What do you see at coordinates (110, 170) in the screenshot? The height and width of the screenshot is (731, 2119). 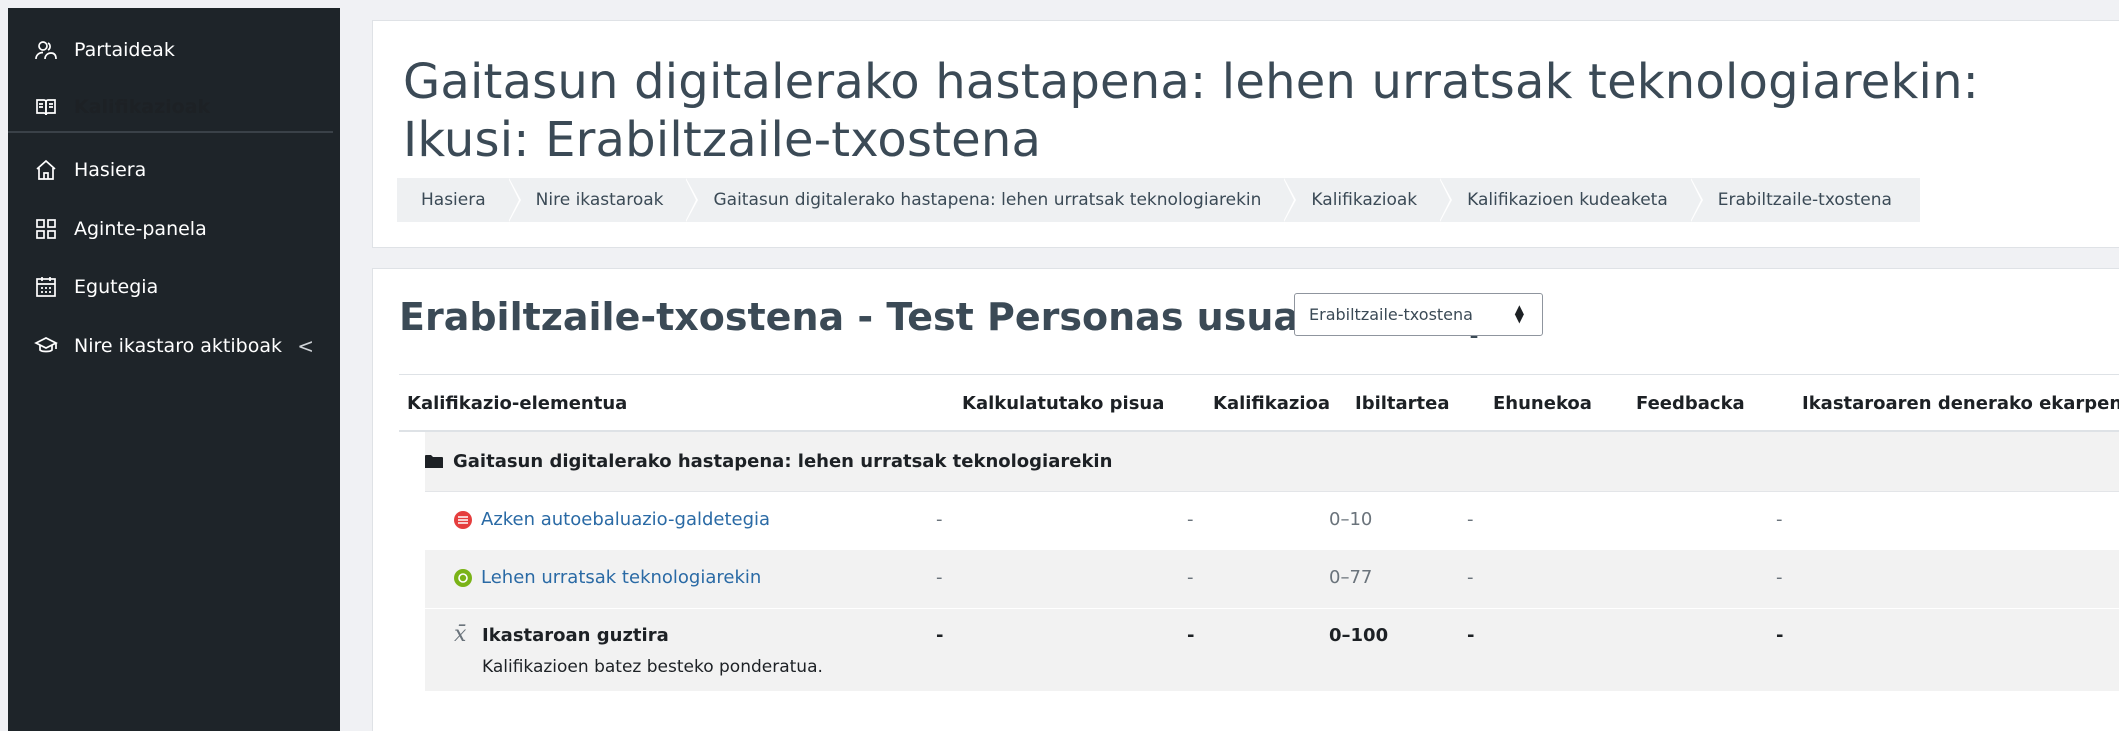 I see `sidebar-item-label: Hasiera` at bounding box center [110, 170].